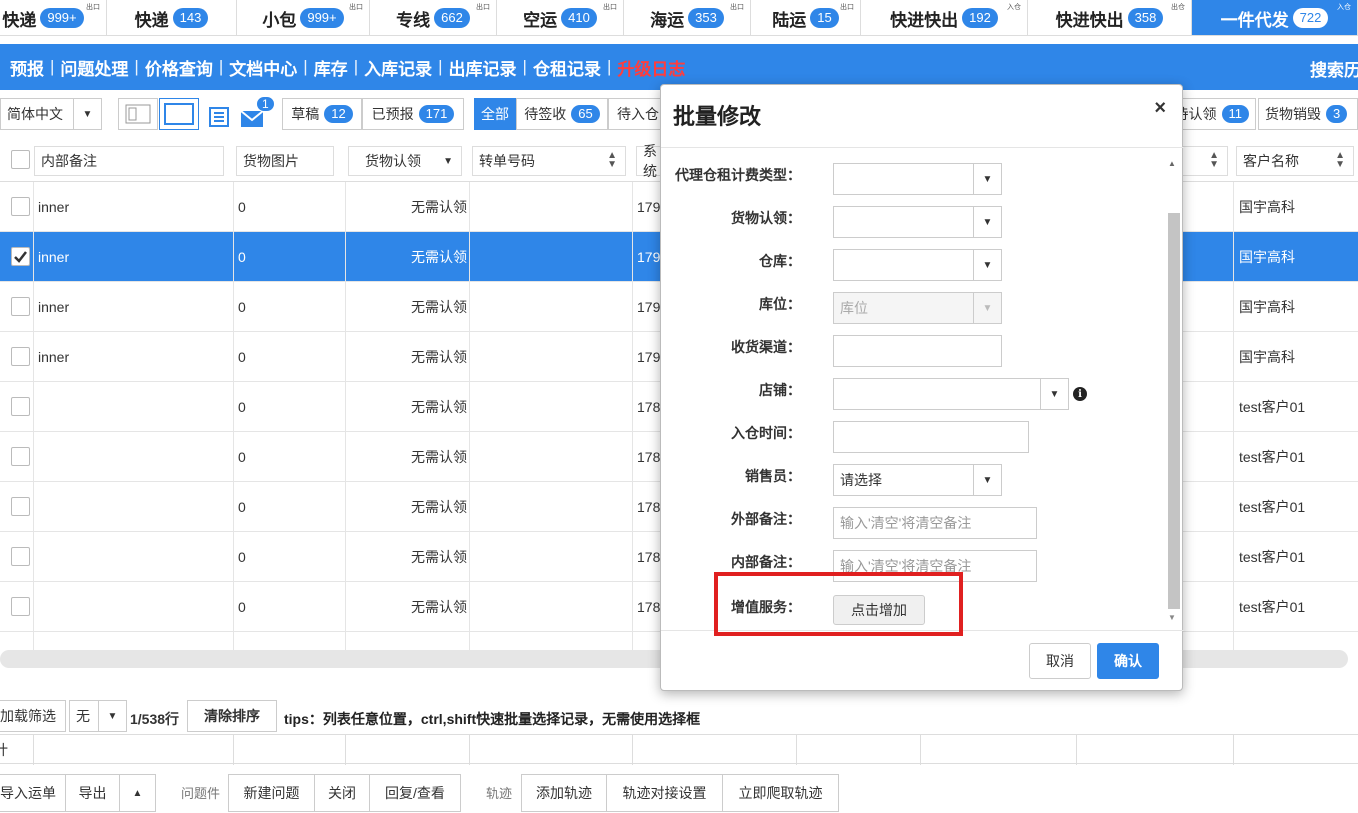 The width and height of the screenshot is (1358, 813). Describe the element at coordinates (917, 265) in the screenshot. I see `warehouse-select: ▼` at that location.